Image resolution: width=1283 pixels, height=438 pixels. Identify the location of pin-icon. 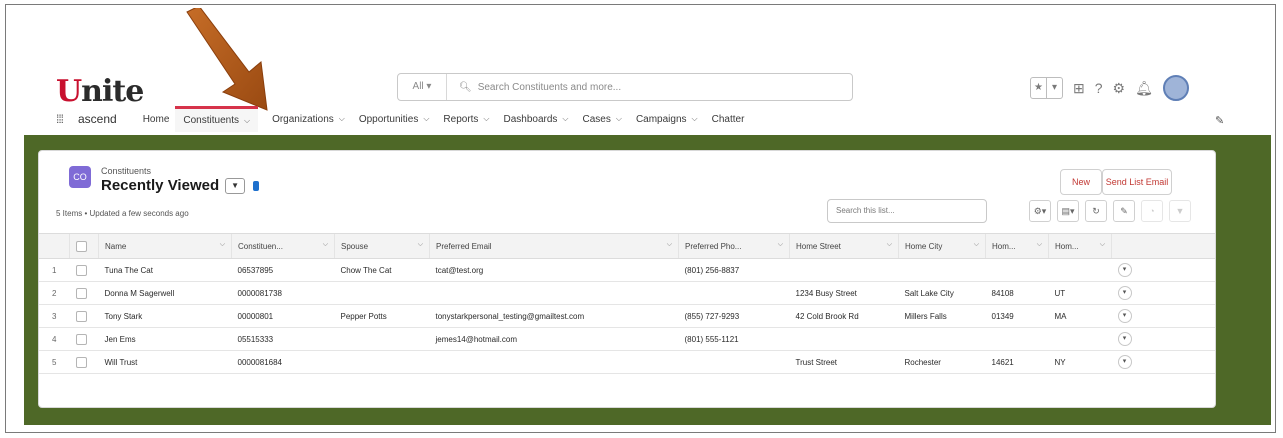
(256, 185).